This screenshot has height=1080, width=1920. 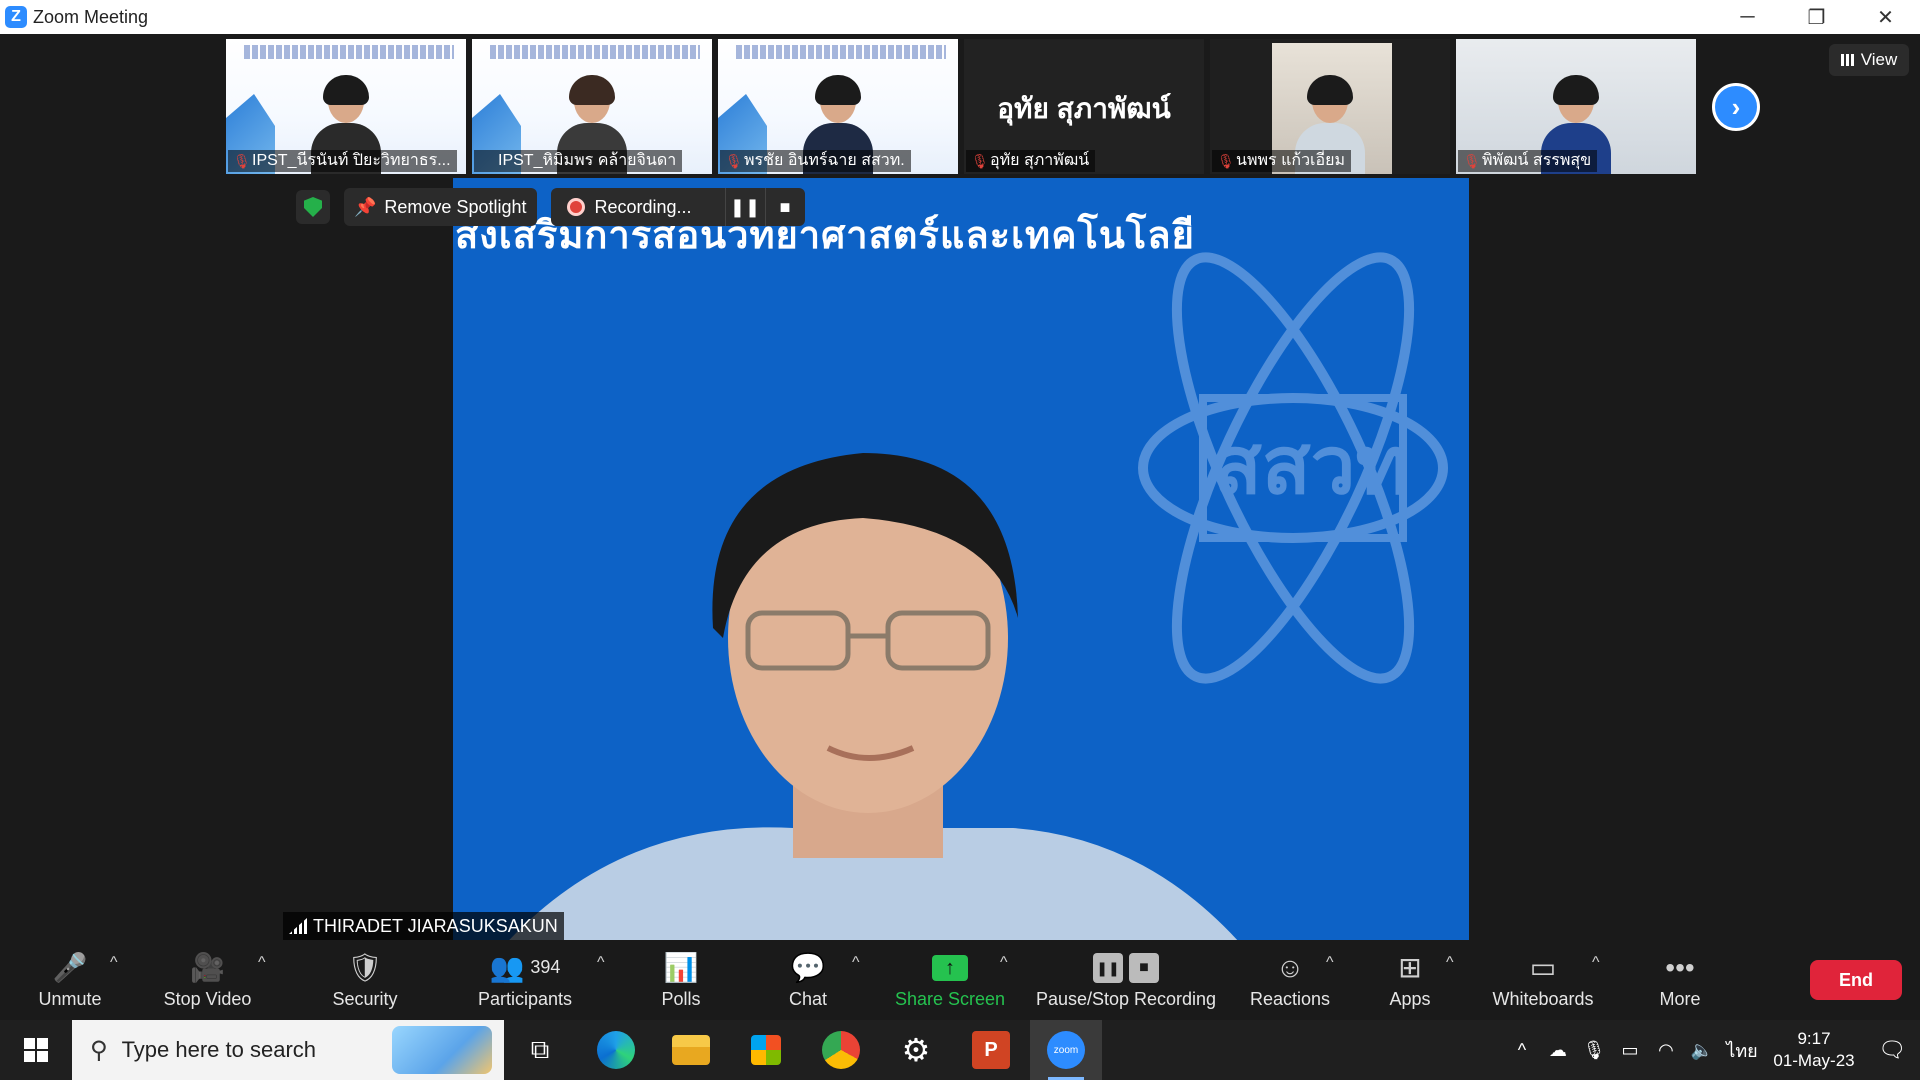 What do you see at coordinates (856, 963) in the screenshot?
I see `chat-options-caret: ^` at bounding box center [856, 963].